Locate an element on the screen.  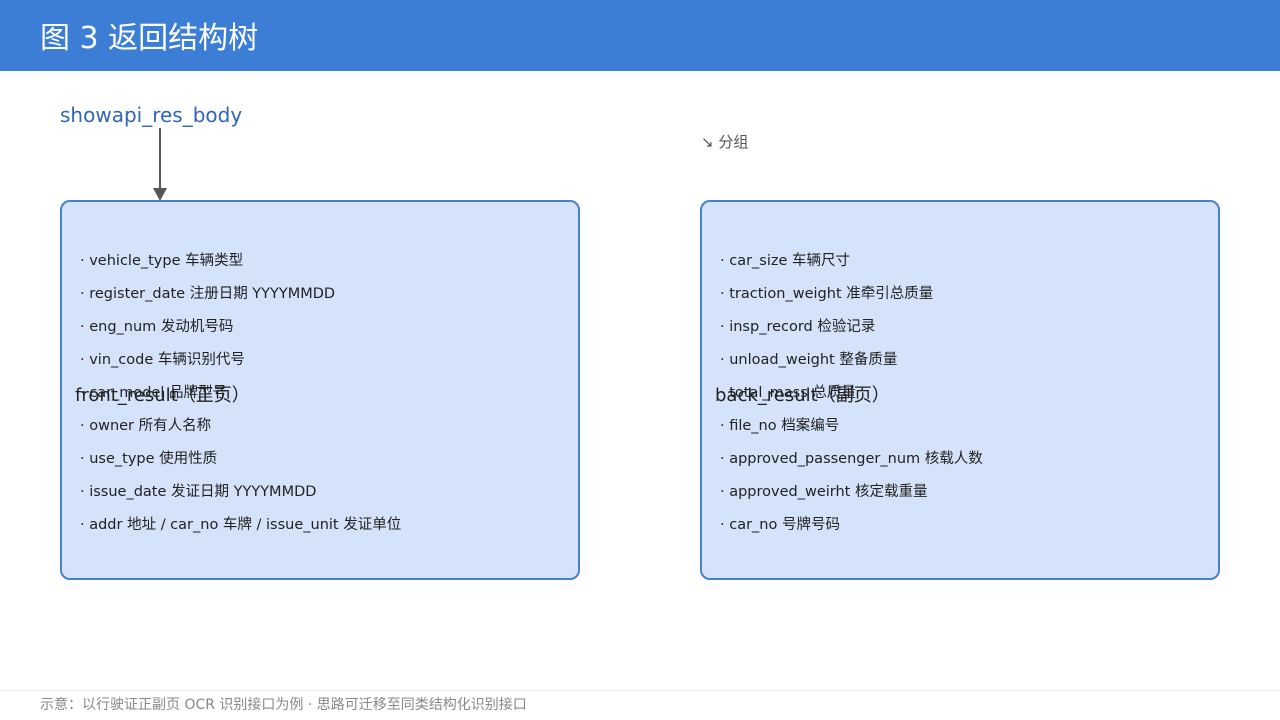
field-item: · owner 所有人名称 is located at coordinates (146, 426).